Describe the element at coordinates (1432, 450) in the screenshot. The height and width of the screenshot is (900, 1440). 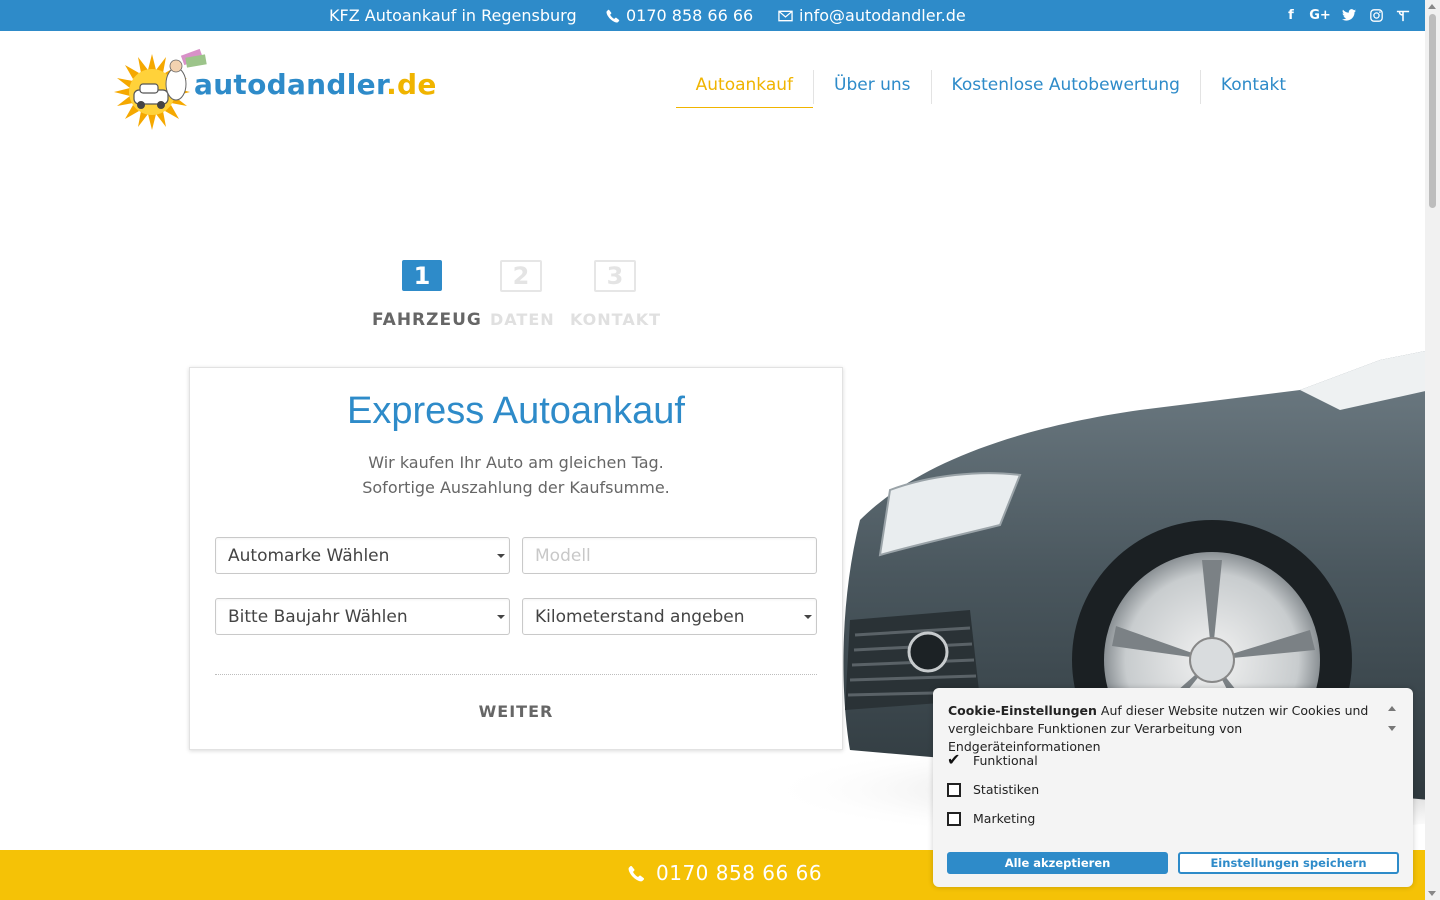
I see `page-scrollbar` at that location.